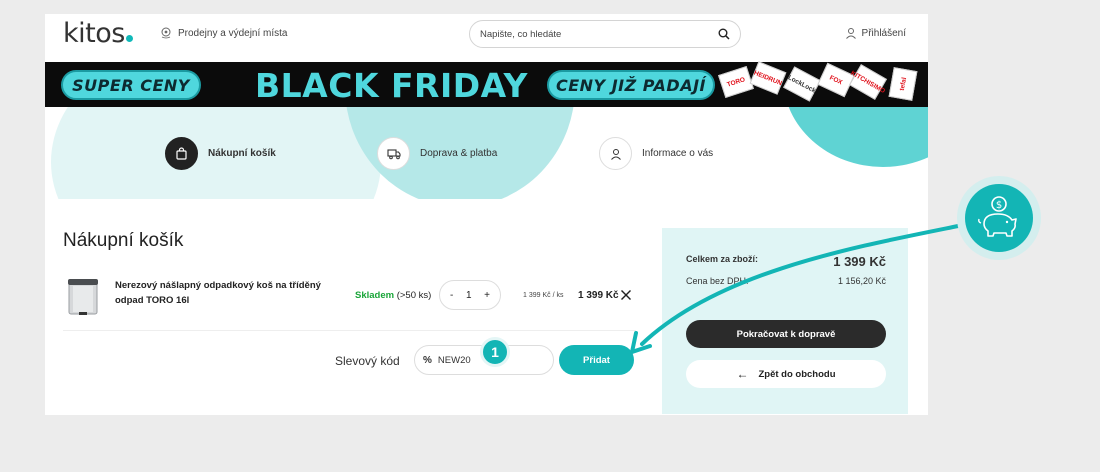 The width and height of the screenshot is (1100, 472). I want to click on remove-item-icon, so click(626, 295).